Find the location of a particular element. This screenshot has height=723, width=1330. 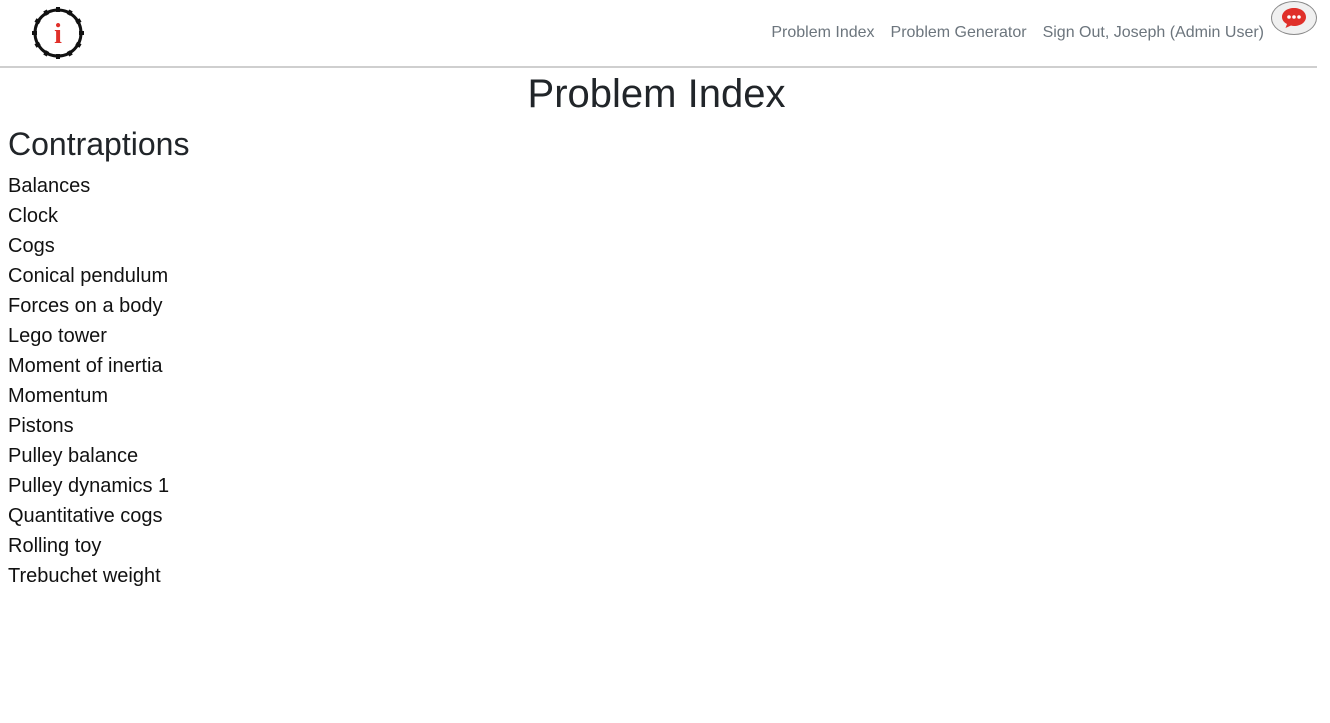

problem-link-pulley-dynamics-1: Pulley dynamics 1 is located at coordinates (88, 486).